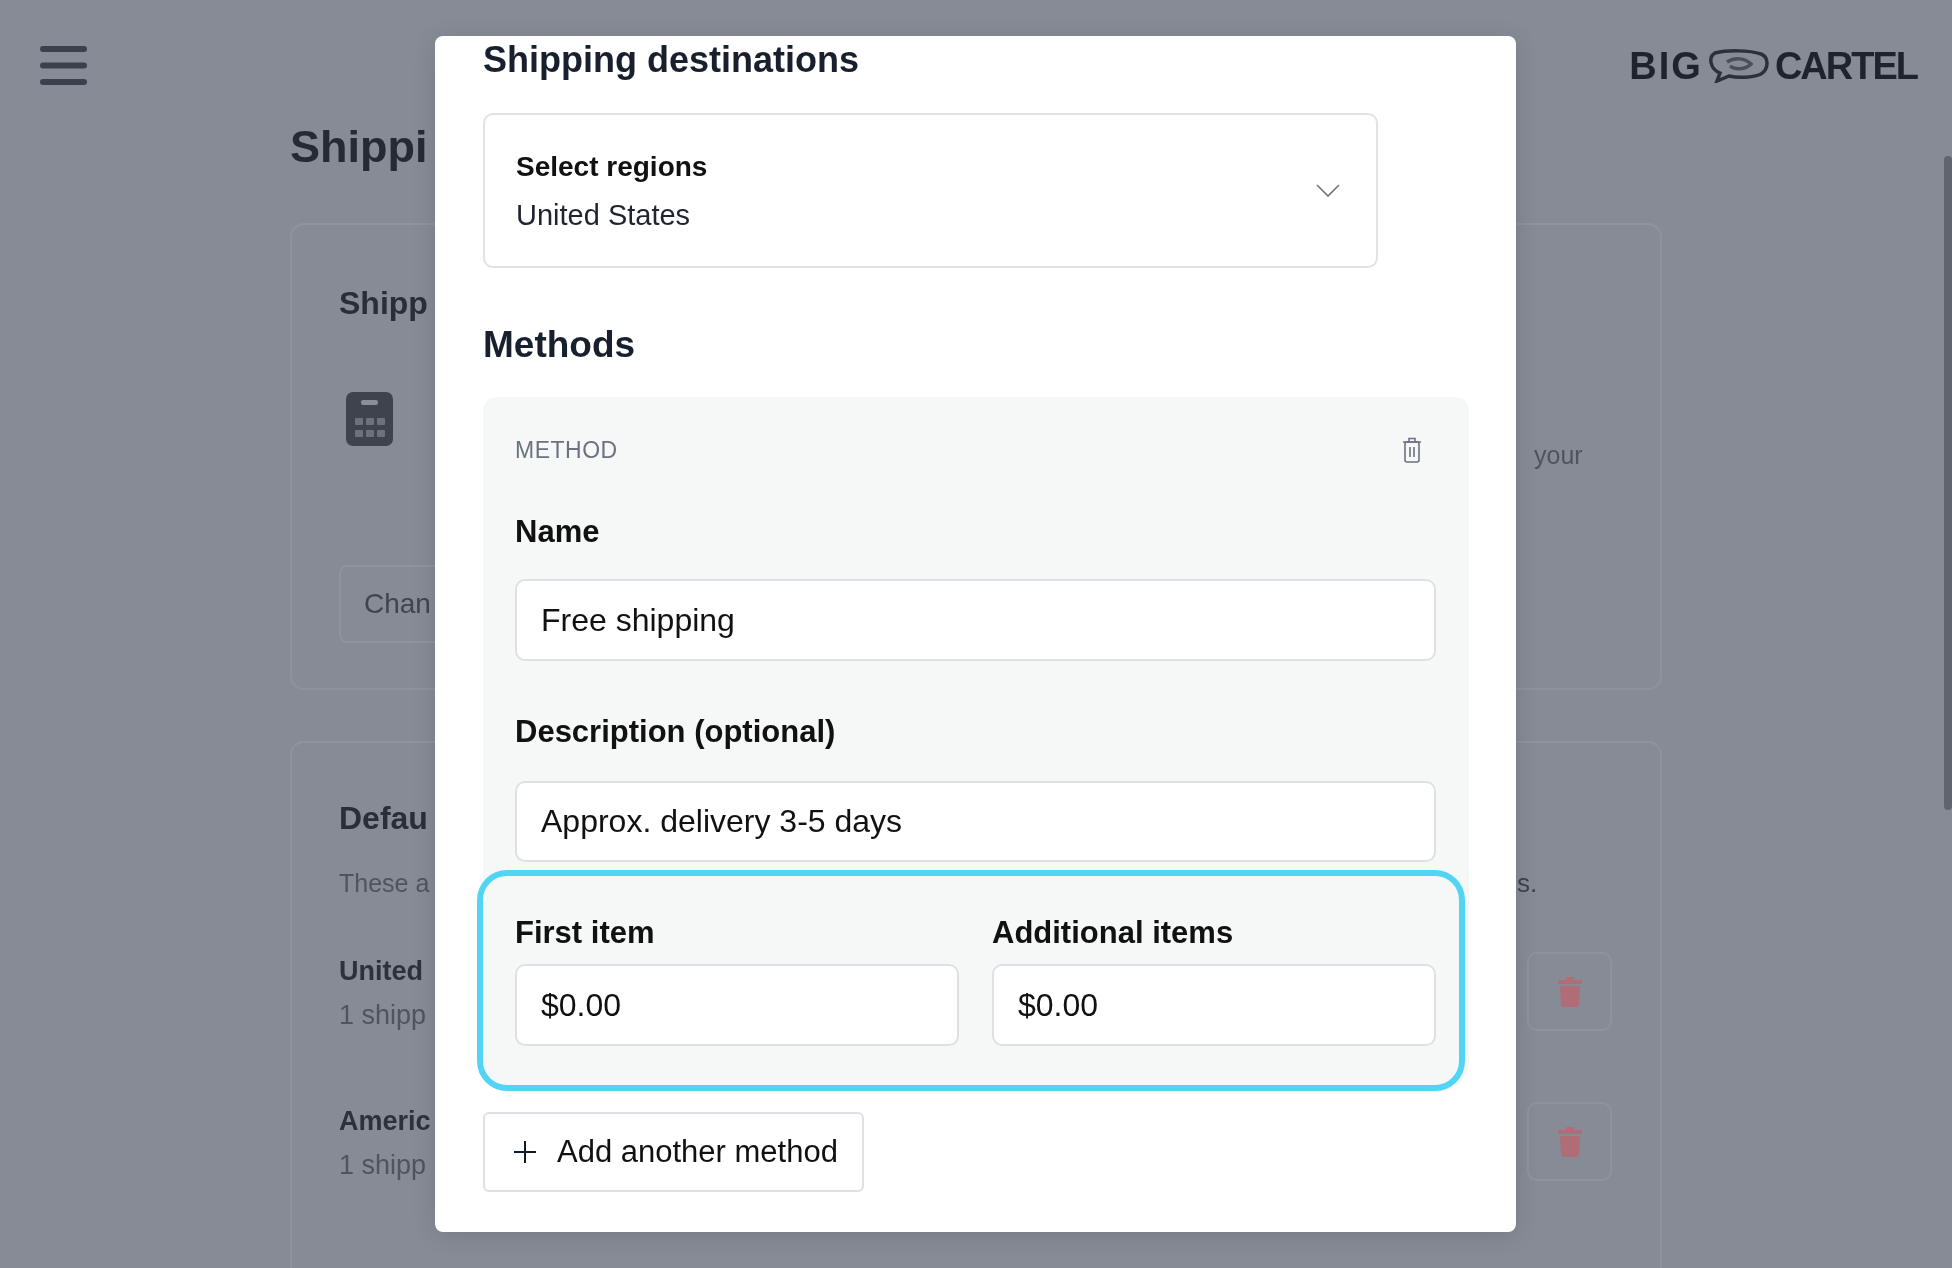 The height and width of the screenshot is (1268, 1952). I want to click on field-label: Name, so click(557, 532).